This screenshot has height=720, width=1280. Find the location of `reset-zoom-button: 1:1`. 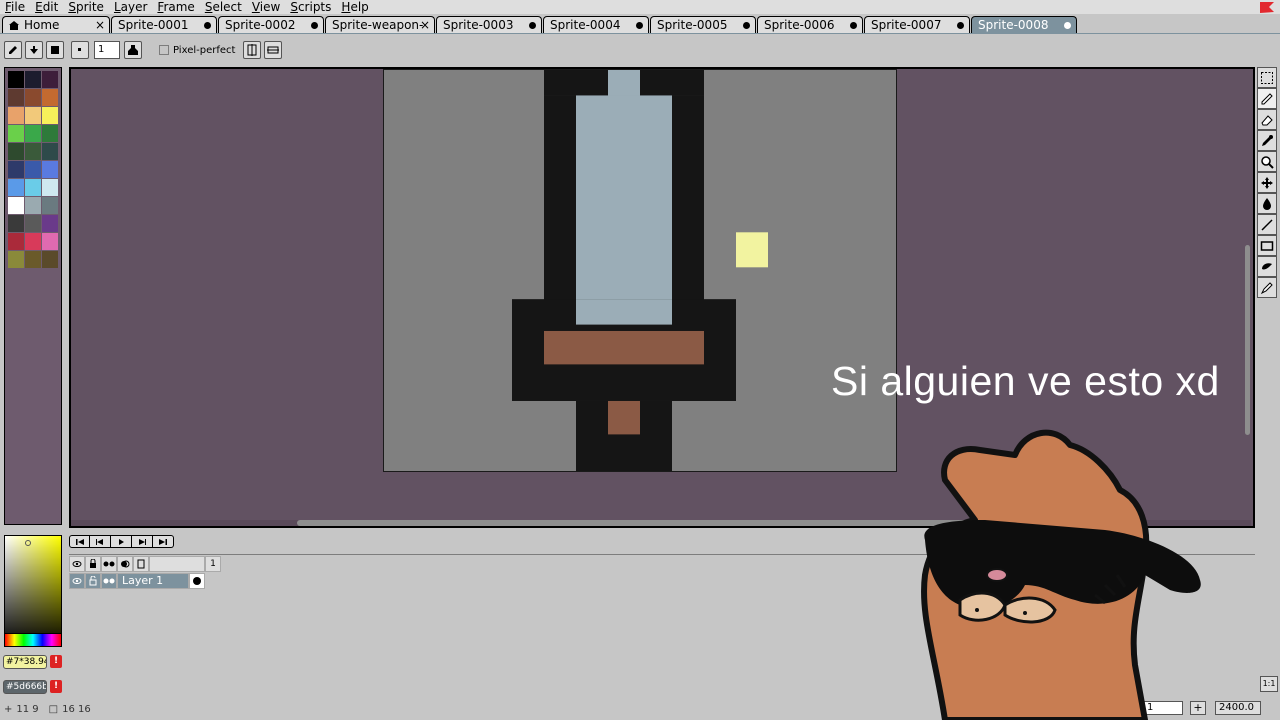

reset-zoom-button: 1:1 is located at coordinates (1269, 684).